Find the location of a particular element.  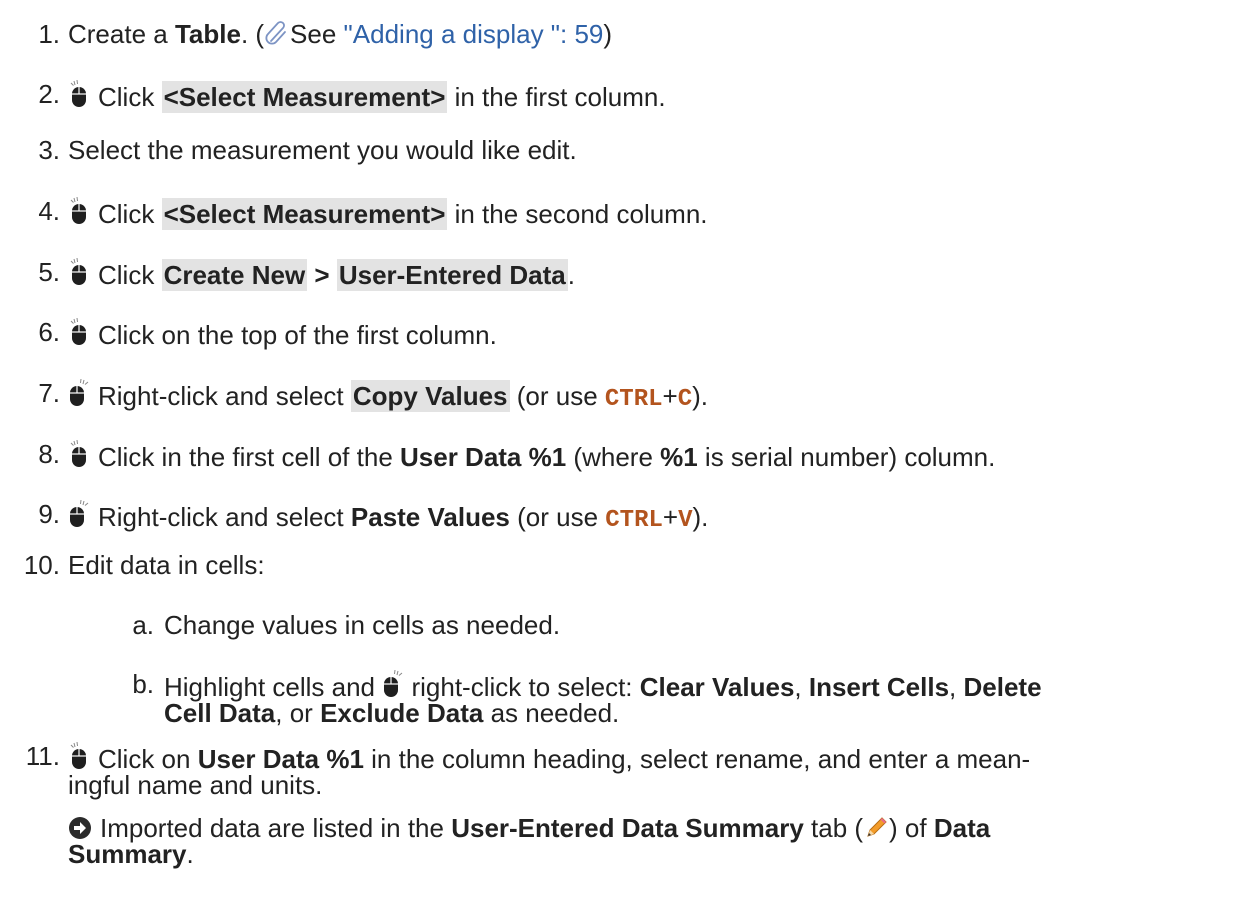

see-text: See is located at coordinates (317, 34).